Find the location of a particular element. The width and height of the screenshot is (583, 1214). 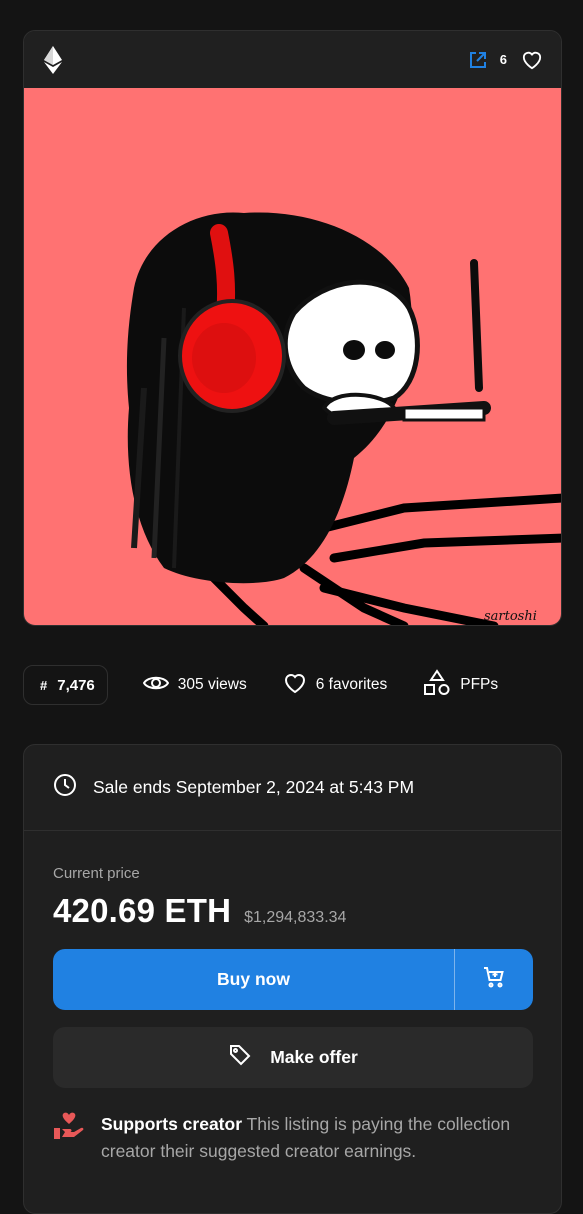

svg-text: sartoshi is located at coordinates (510, 616).